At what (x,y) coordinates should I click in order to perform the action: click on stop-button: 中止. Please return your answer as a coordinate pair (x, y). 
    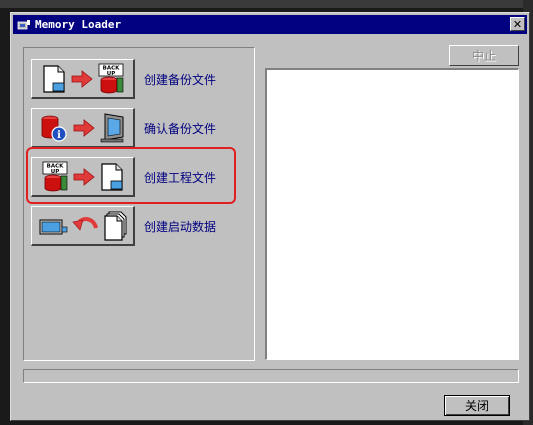
    Looking at the image, I should click on (484, 55).